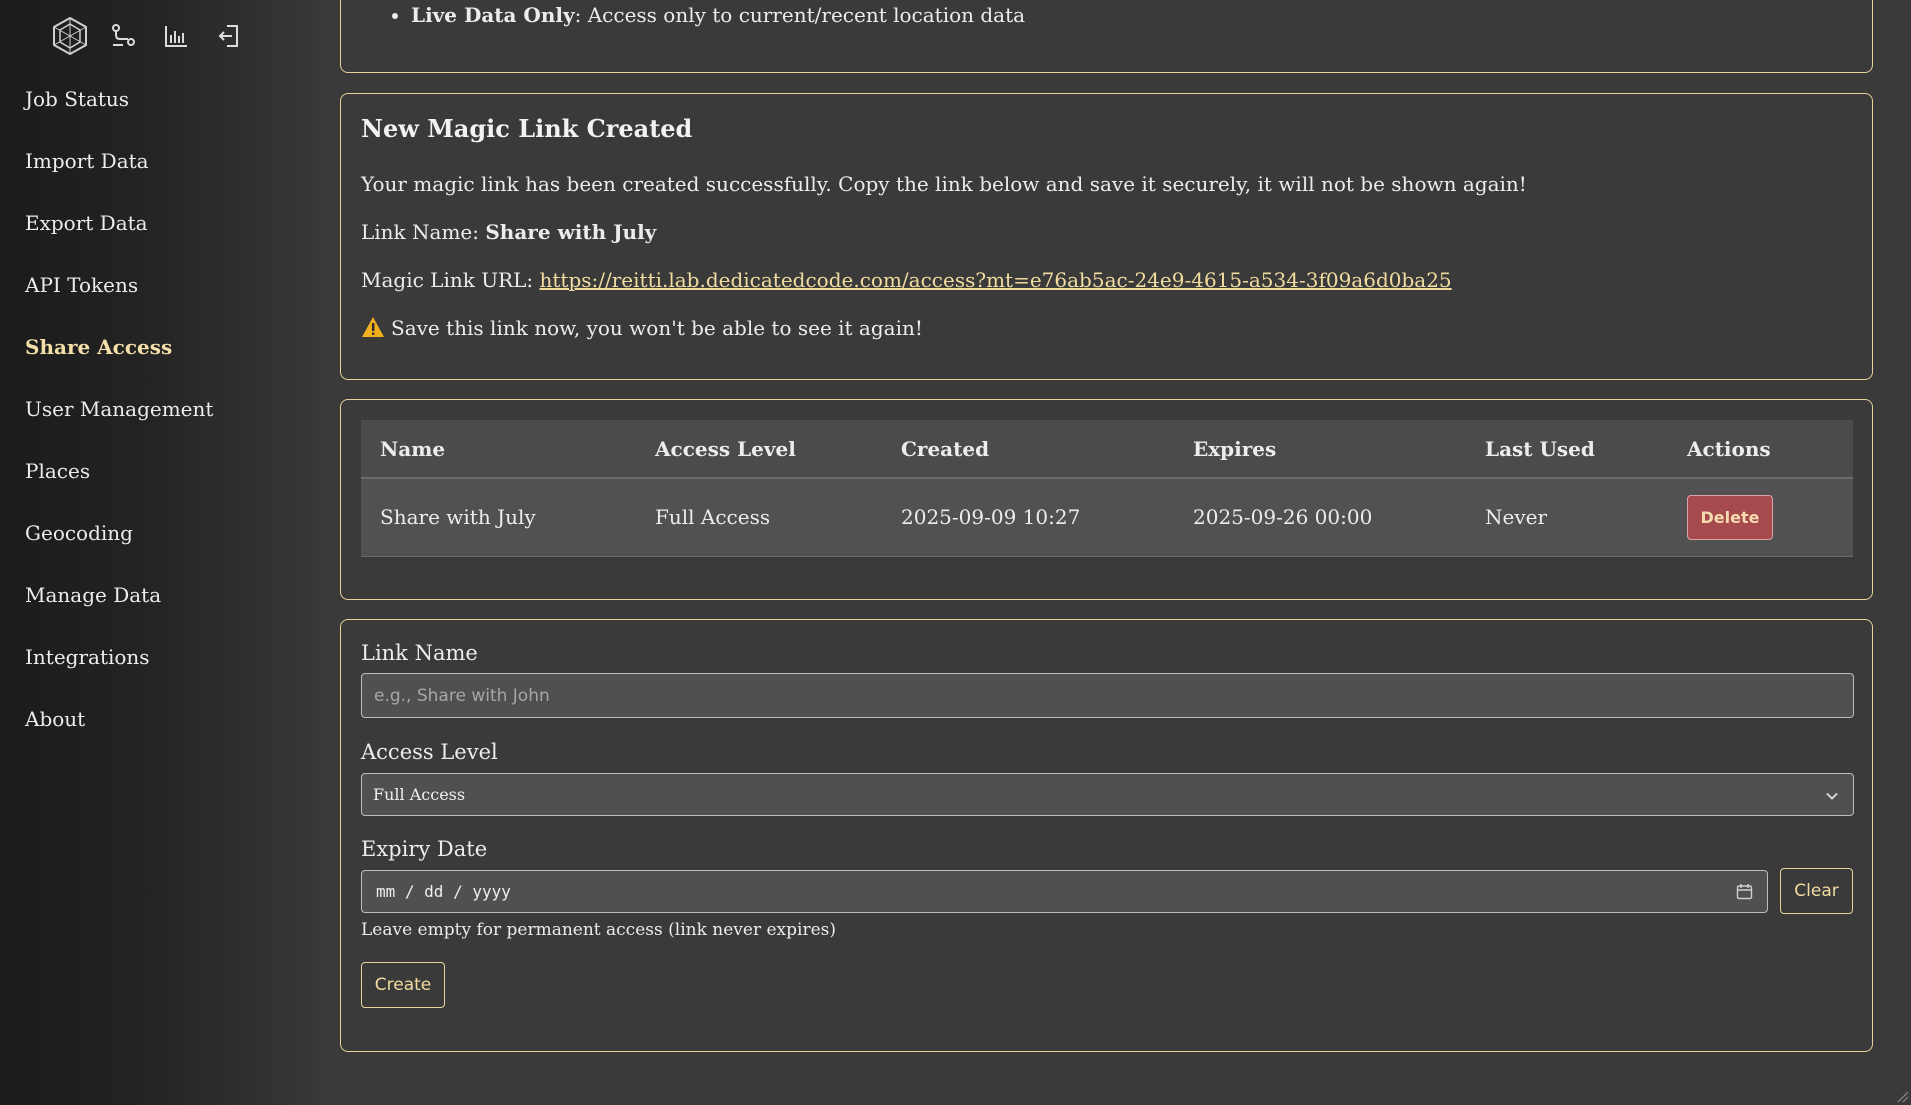 The width and height of the screenshot is (1911, 1105). What do you see at coordinates (70, 36) in the screenshot?
I see `logo-icon` at bounding box center [70, 36].